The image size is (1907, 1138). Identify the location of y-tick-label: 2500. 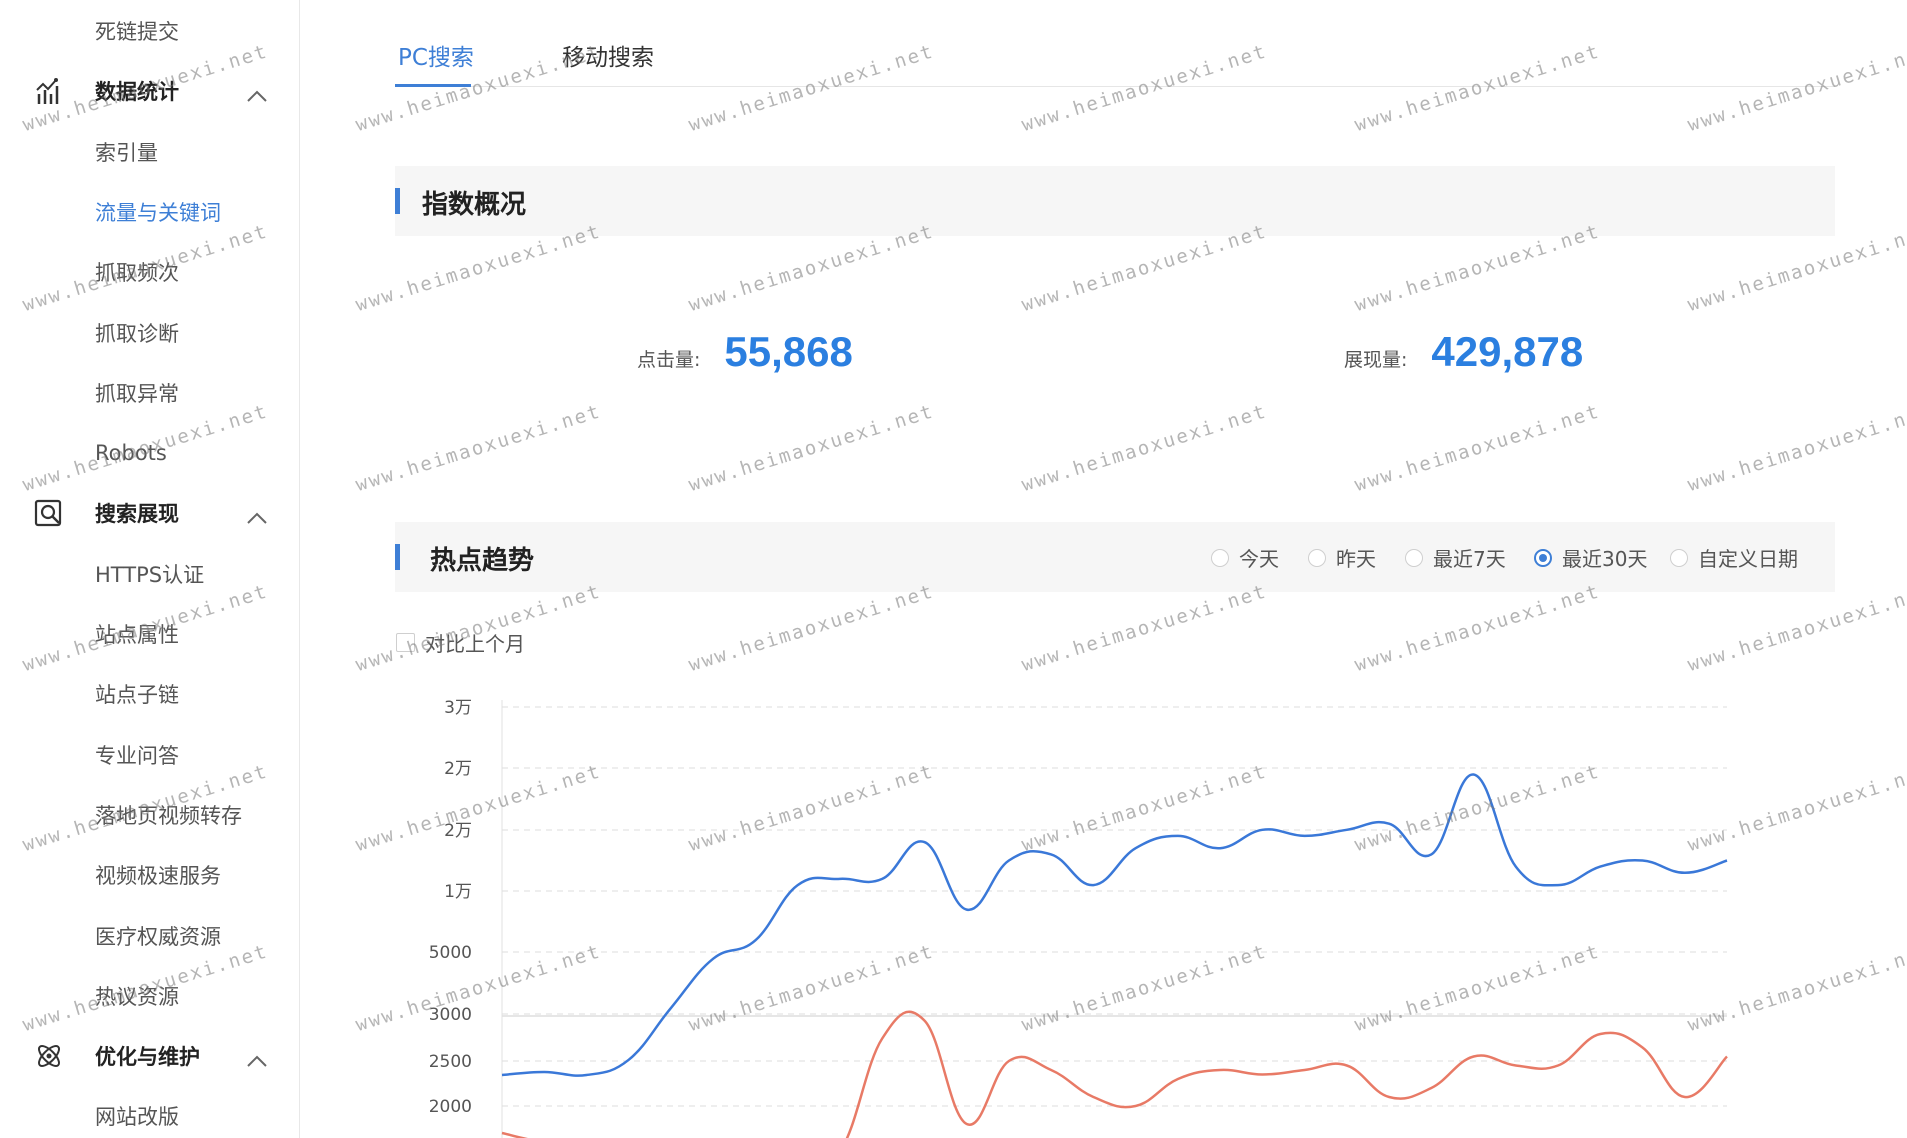
(450, 1062).